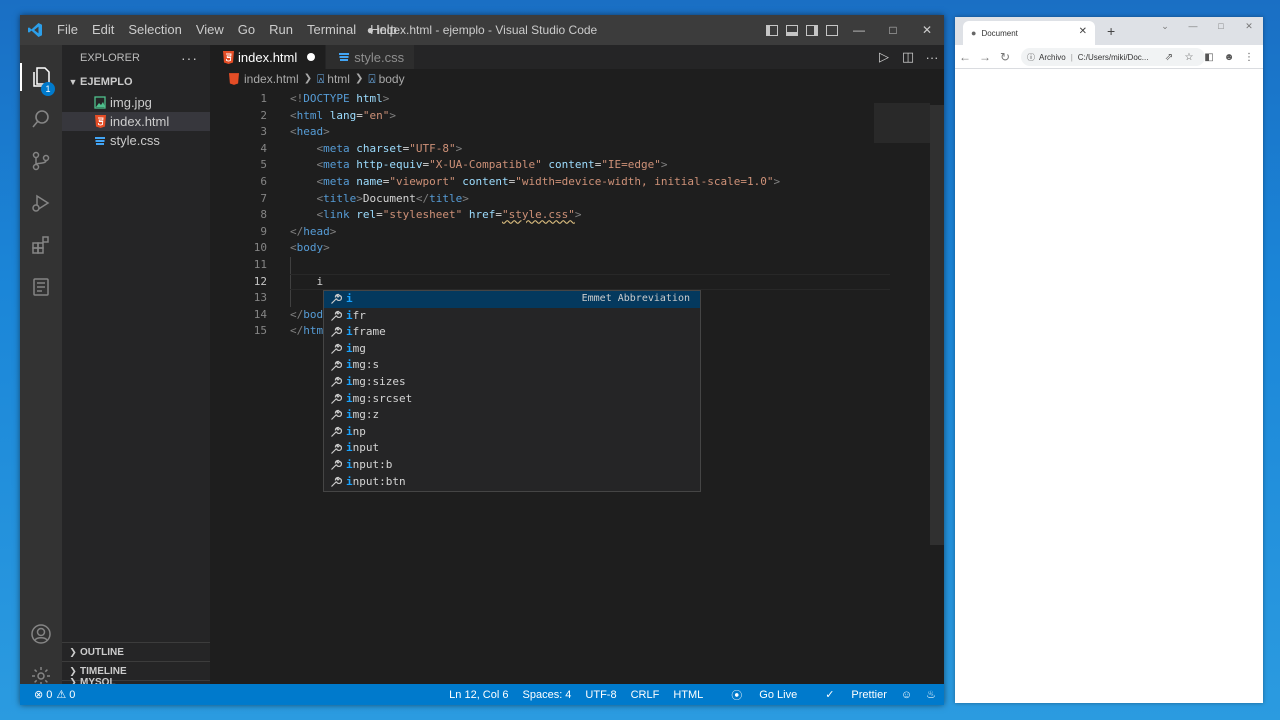 The width and height of the screenshot is (1280, 720). What do you see at coordinates (577, 232) in the screenshot?
I see `code-line: 9 </head>` at bounding box center [577, 232].